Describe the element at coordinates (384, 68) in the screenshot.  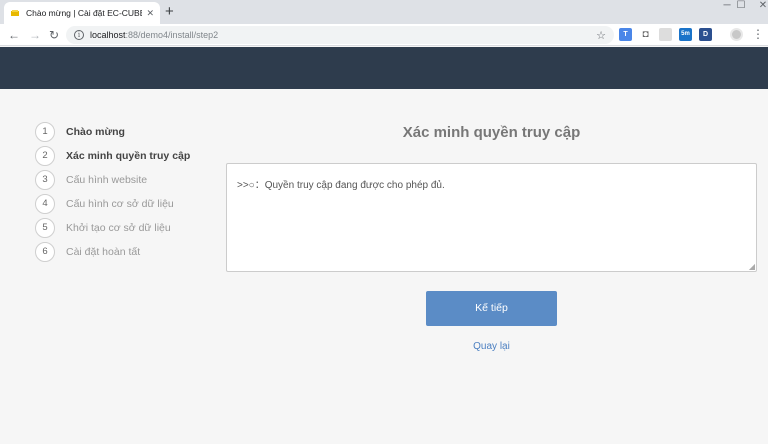
I see `page-header` at that location.